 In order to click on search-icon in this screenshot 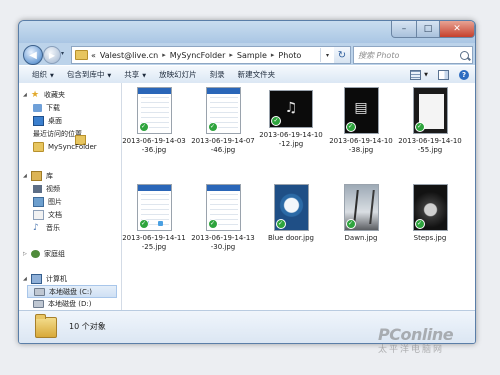, I will do `click(464, 55)`.